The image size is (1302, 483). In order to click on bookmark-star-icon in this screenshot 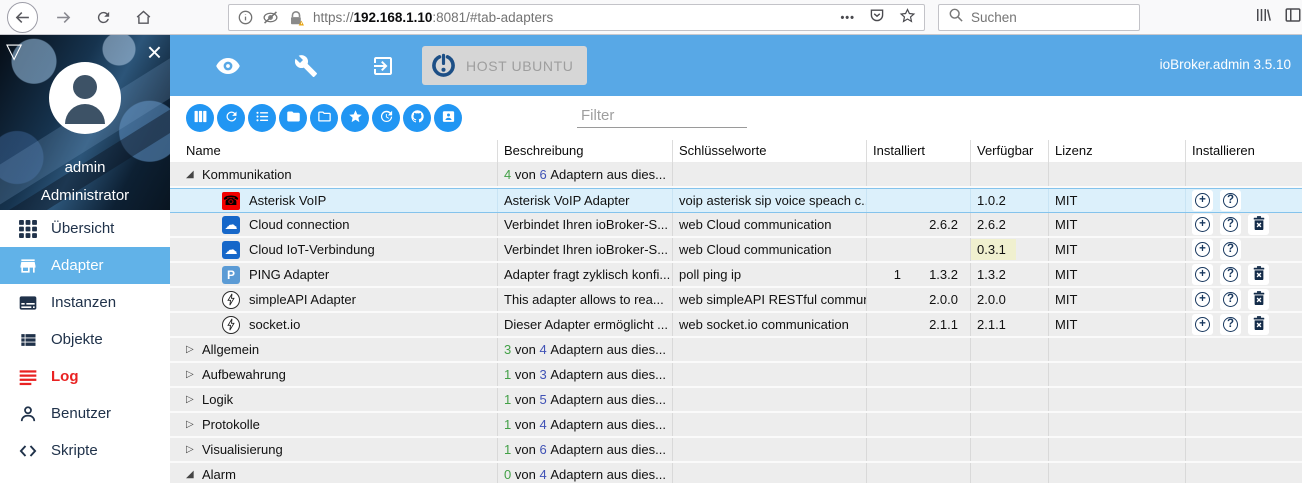, I will do `click(907, 18)`.